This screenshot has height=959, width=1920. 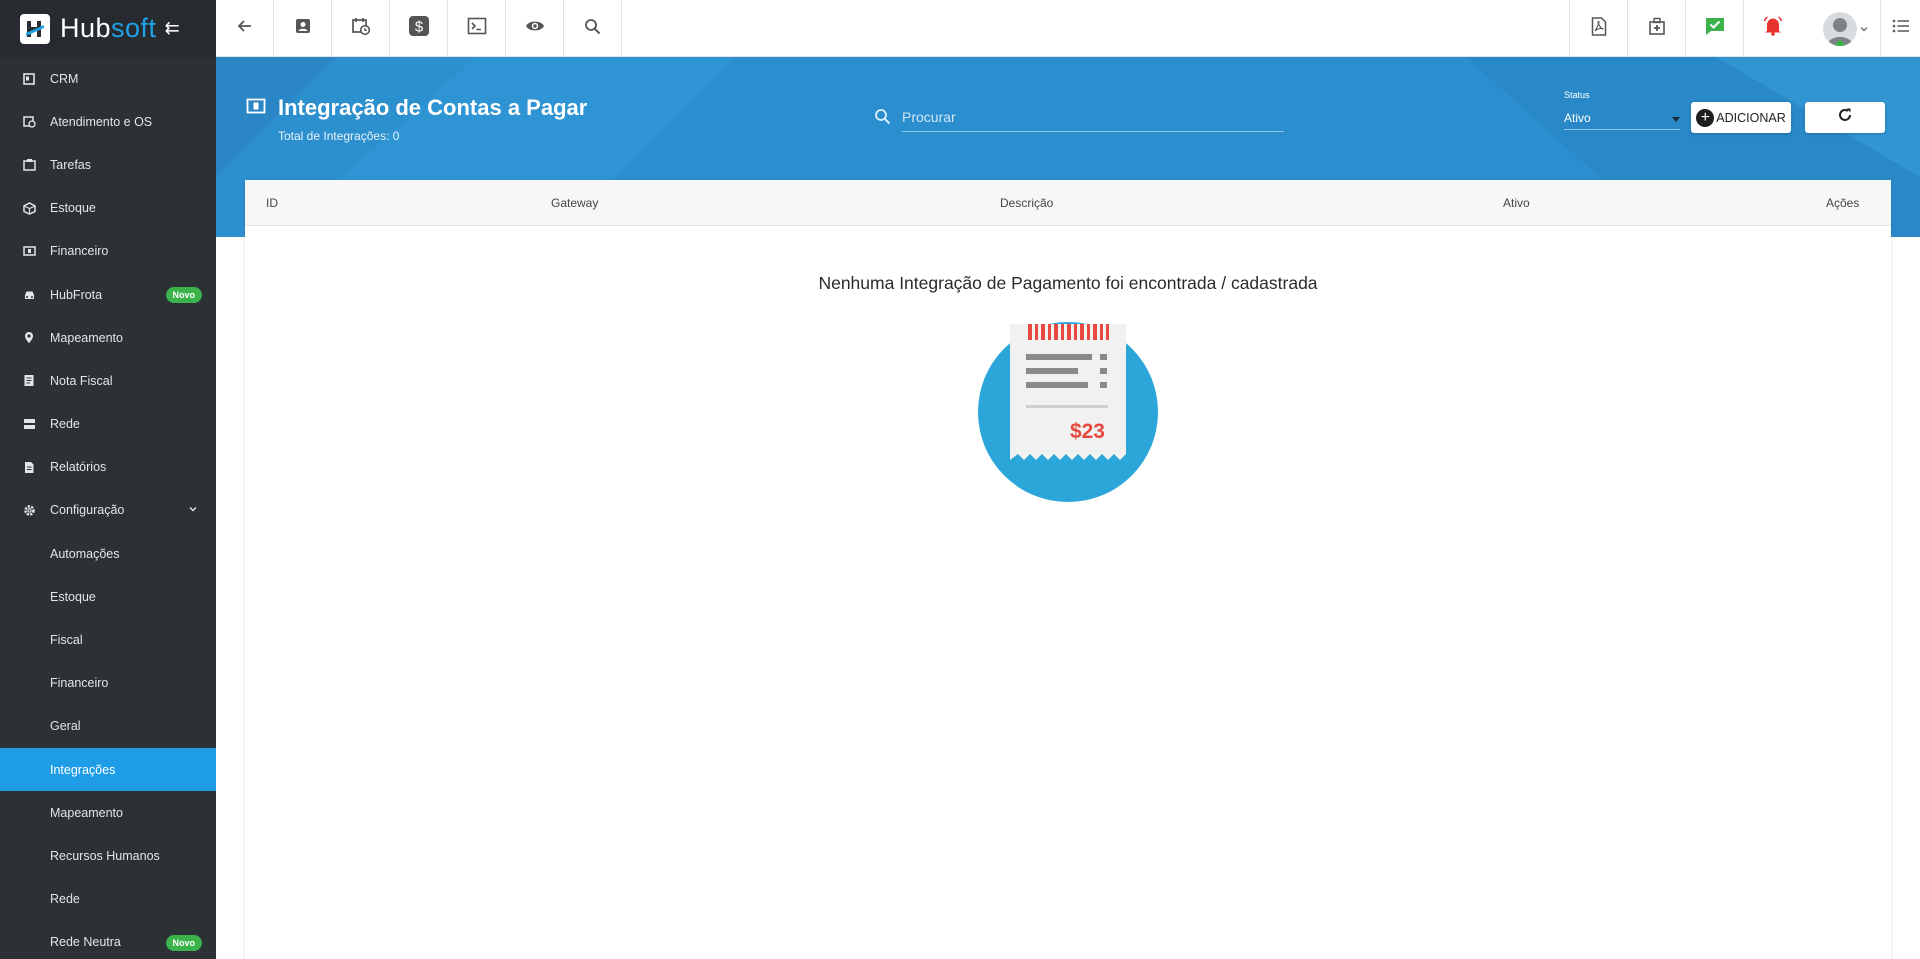 What do you see at coordinates (65, 726) in the screenshot?
I see `sidebar-subitem-label: Geral` at bounding box center [65, 726].